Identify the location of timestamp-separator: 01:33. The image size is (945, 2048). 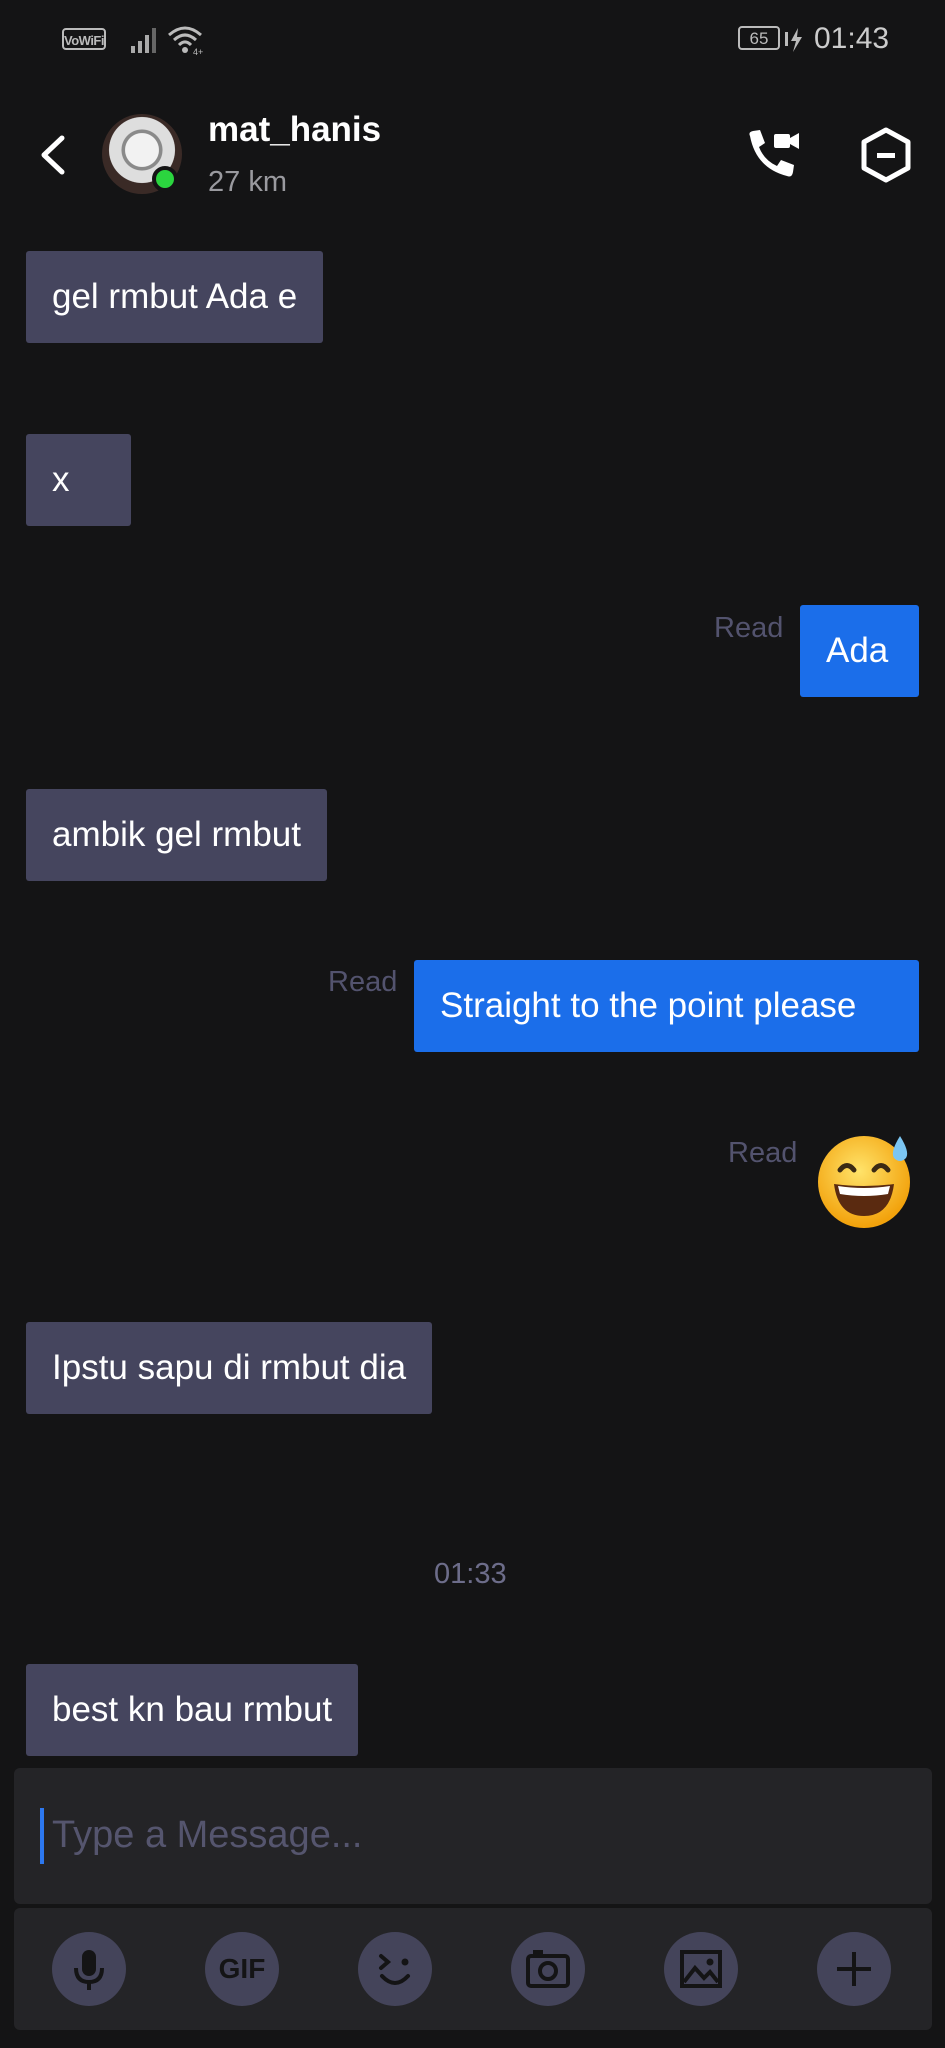
(470, 1574).